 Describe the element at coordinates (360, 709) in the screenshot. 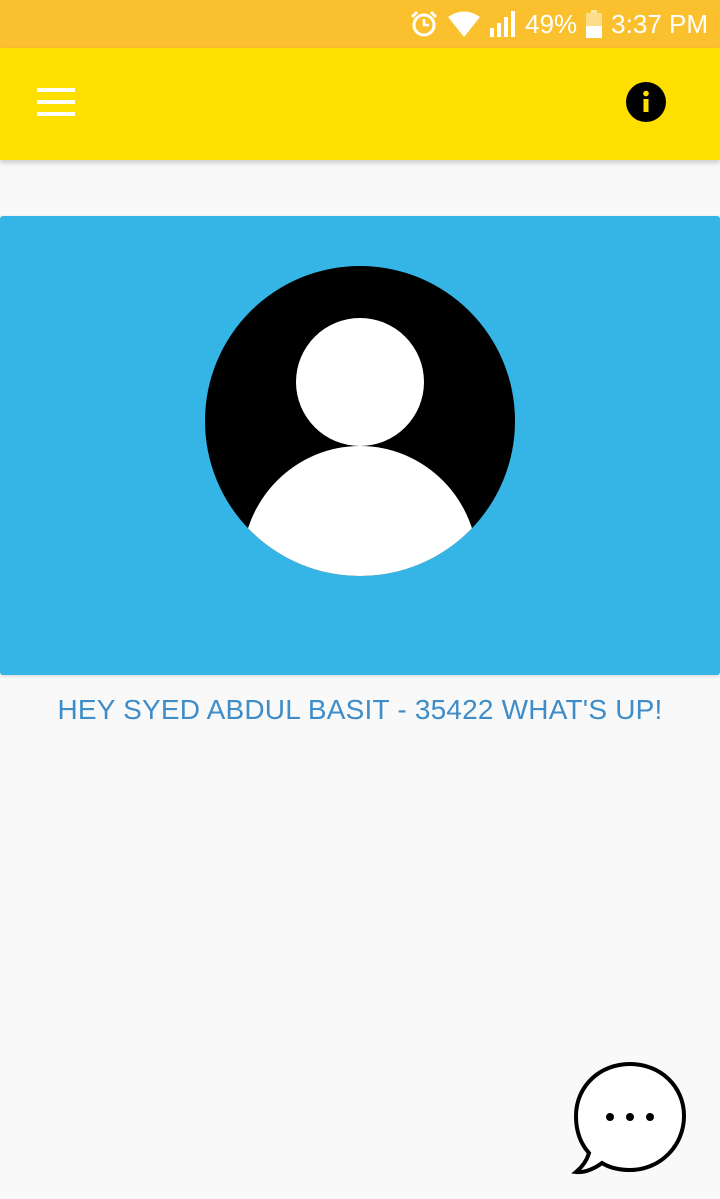

I see `greeting-text: HEY SYED ABDUL BASIT - 35422 WHAT'S UP!` at that location.